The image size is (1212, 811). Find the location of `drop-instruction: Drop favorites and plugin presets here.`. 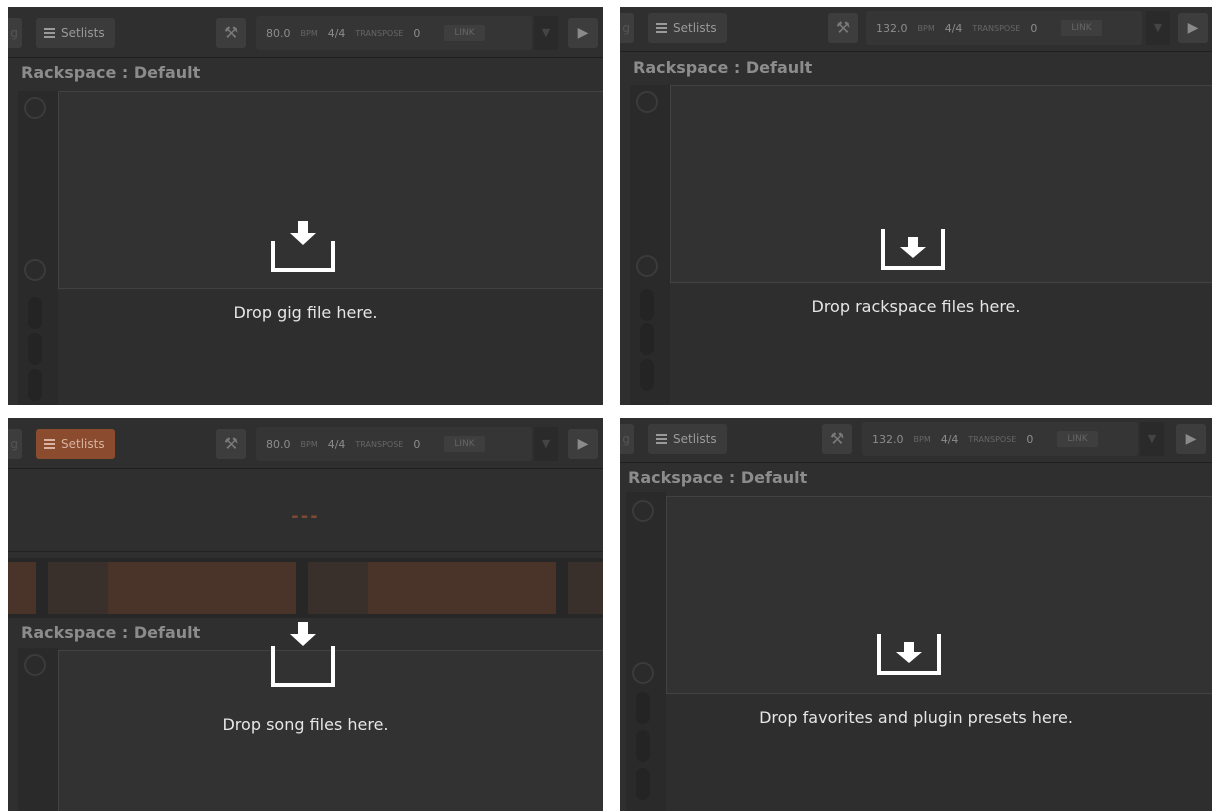

drop-instruction: Drop favorites and plugin presets here. is located at coordinates (916, 717).